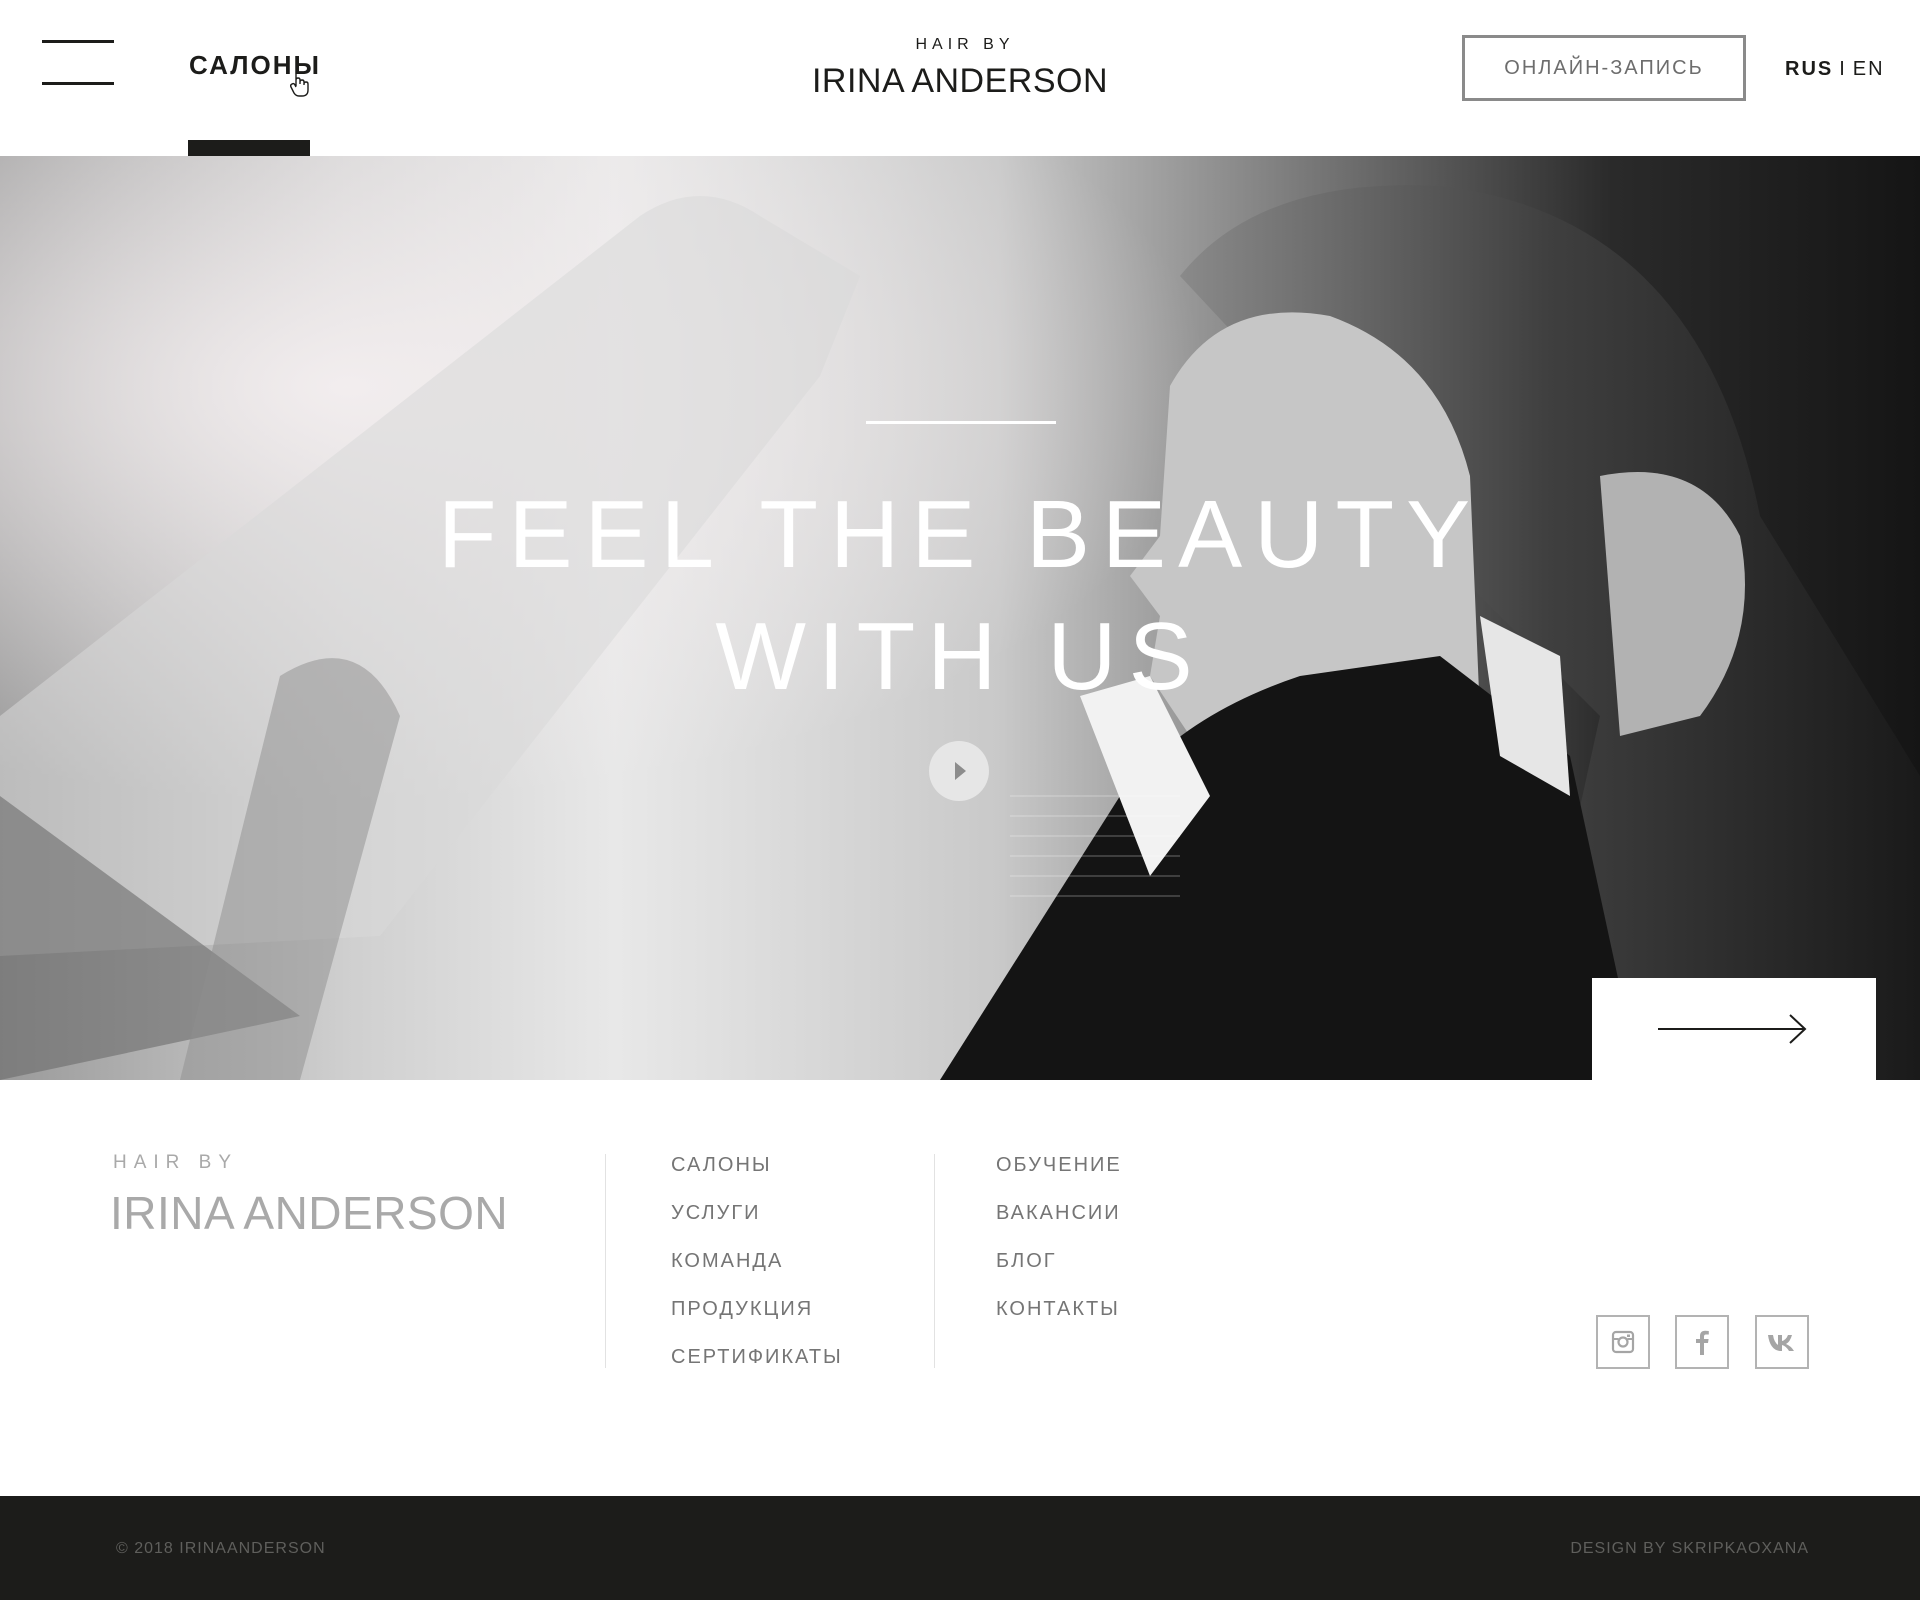  Describe the element at coordinates (1059, 1178) in the screenshot. I see `footer-link-education: ОБУЧЕНИЕ` at that location.